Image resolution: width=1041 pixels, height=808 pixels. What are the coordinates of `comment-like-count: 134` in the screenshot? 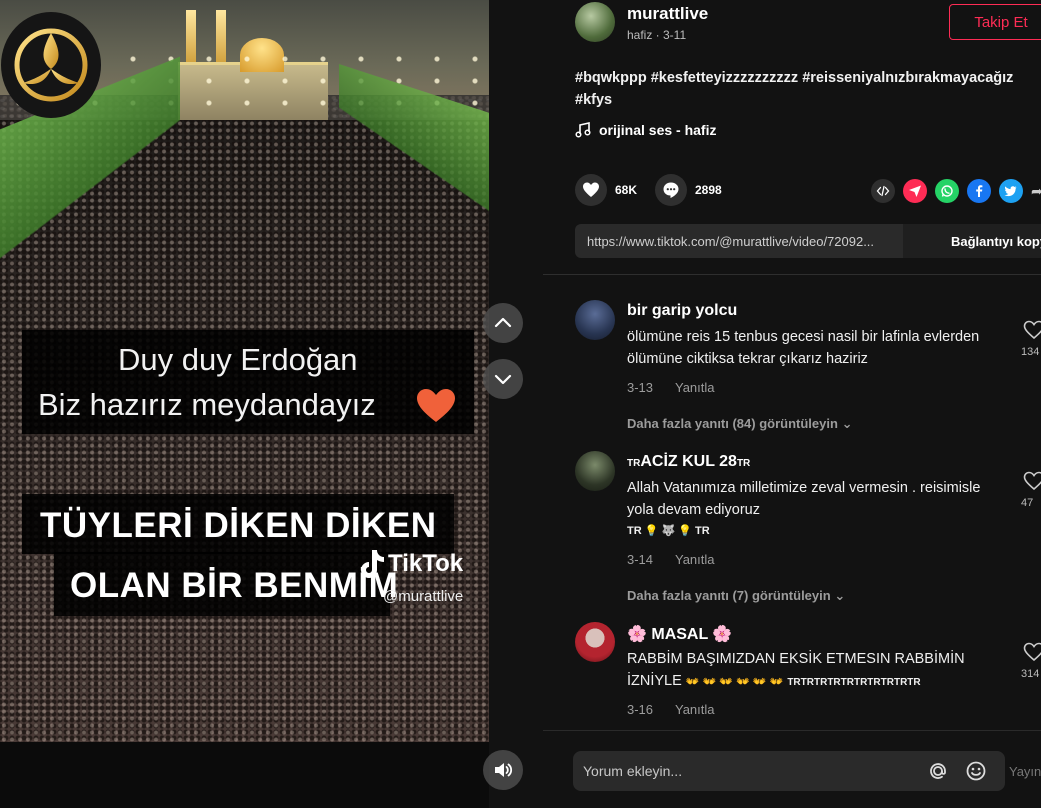 It's located at (1030, 352).